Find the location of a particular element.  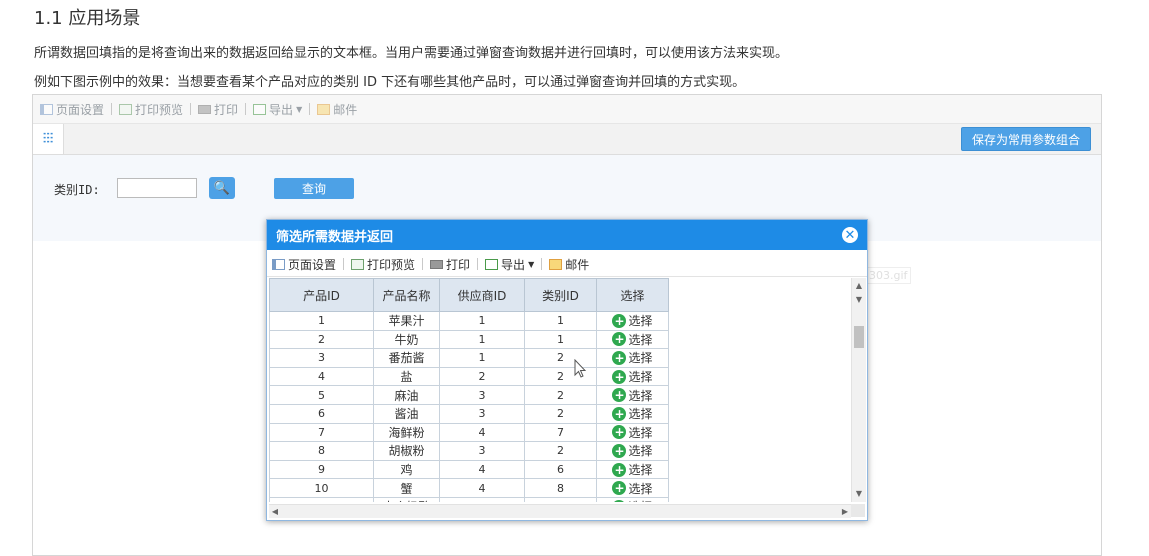

page-setup-label: 页面设置 is located at coordinates (80, 109).